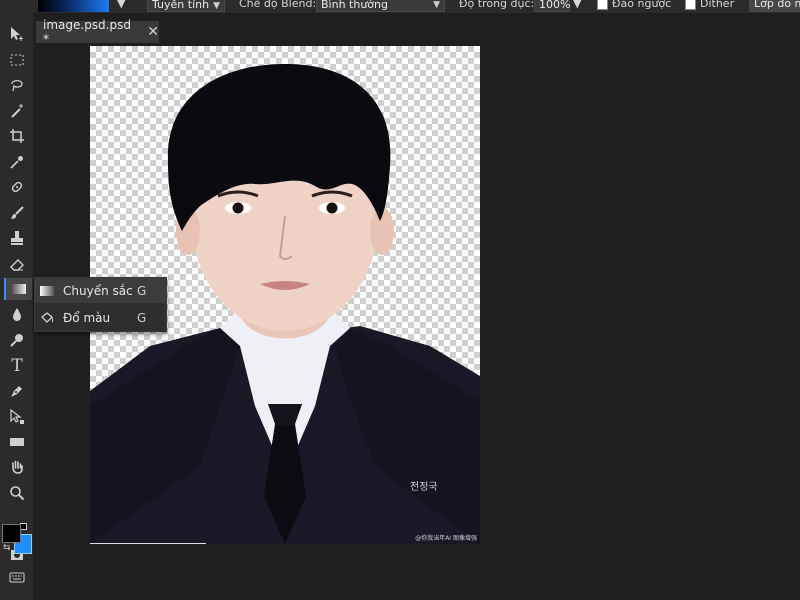  I want to click on crop-icon, so click(17, 136).